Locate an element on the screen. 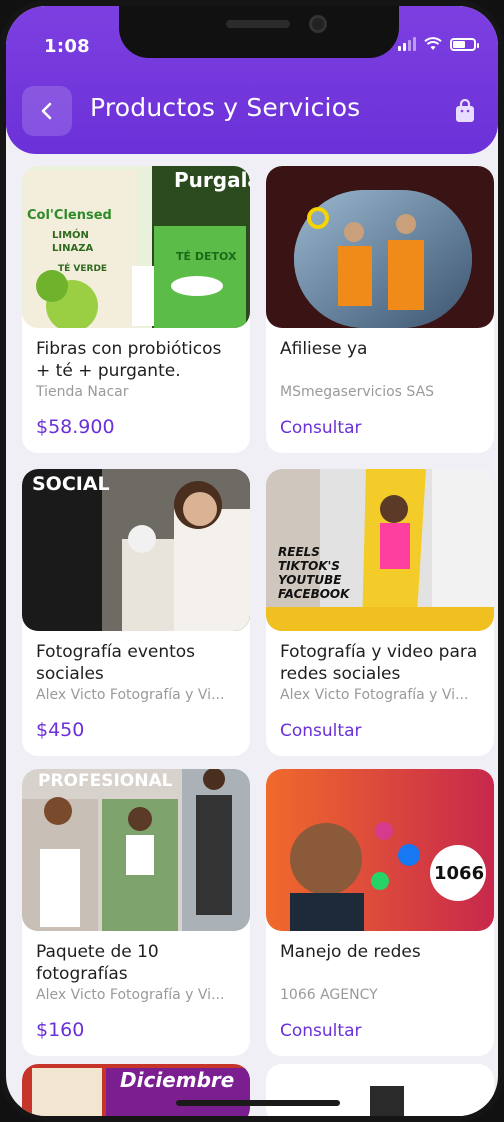  battery-icon is located at coordinates (464, 44).